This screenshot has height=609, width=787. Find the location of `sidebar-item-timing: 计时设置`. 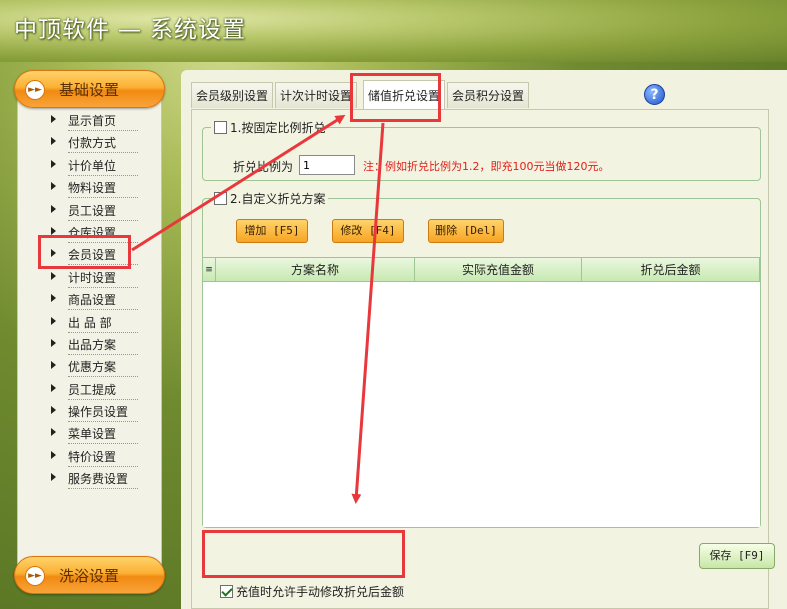

sidebar-item-timing: 计时设置 is located at coordinates (90, 277).